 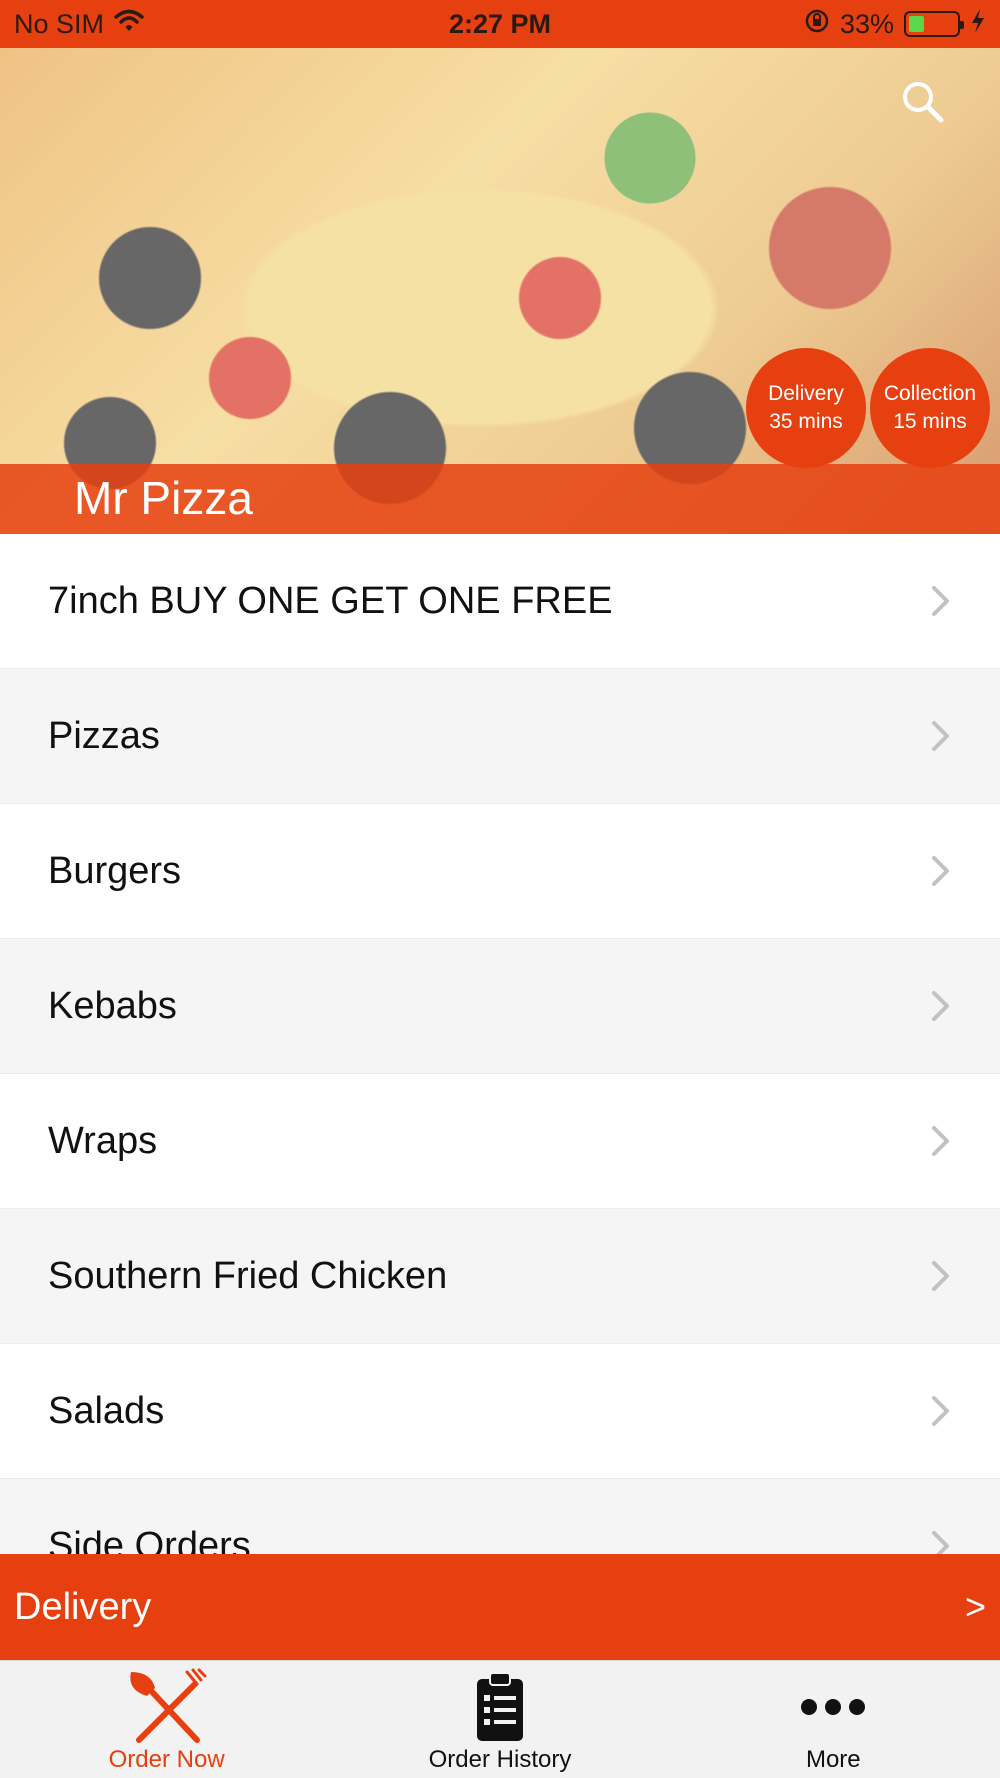 What do you see at coordinates (330, 600) in the screenshot?
I see `category-label: 7inch BUY ONE GET ONE FREE` at bounding box center [330, 600].